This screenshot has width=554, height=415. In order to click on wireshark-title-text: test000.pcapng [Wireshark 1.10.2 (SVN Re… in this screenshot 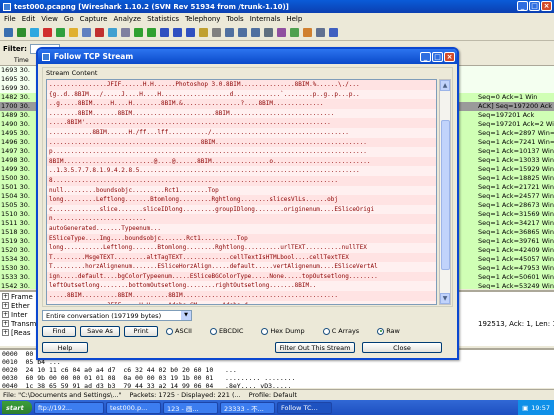, I will do `click(151, 6)`.